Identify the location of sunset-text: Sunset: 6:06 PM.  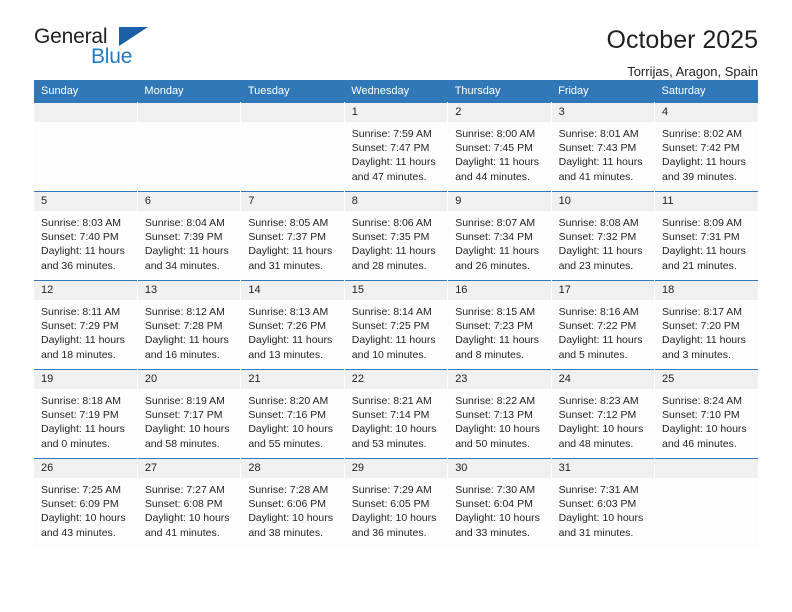
(287, 504).